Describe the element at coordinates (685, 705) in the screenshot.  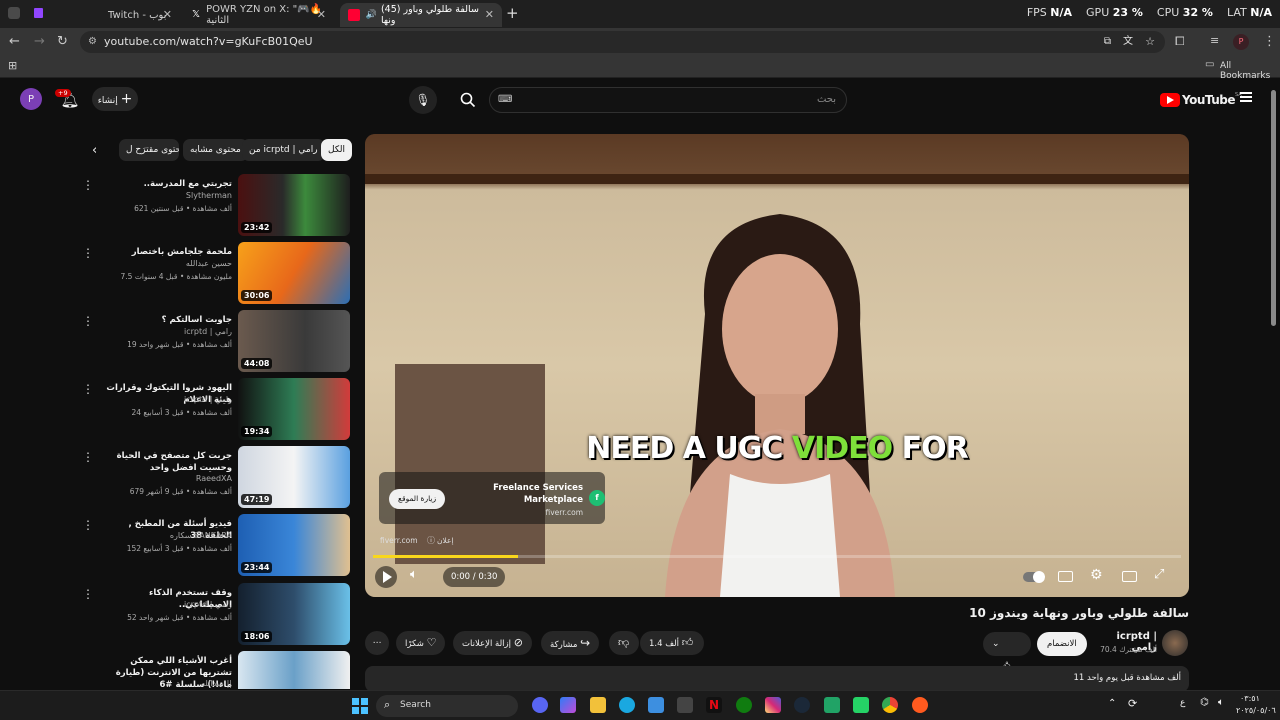
I see `epic-games-icon` at that location.